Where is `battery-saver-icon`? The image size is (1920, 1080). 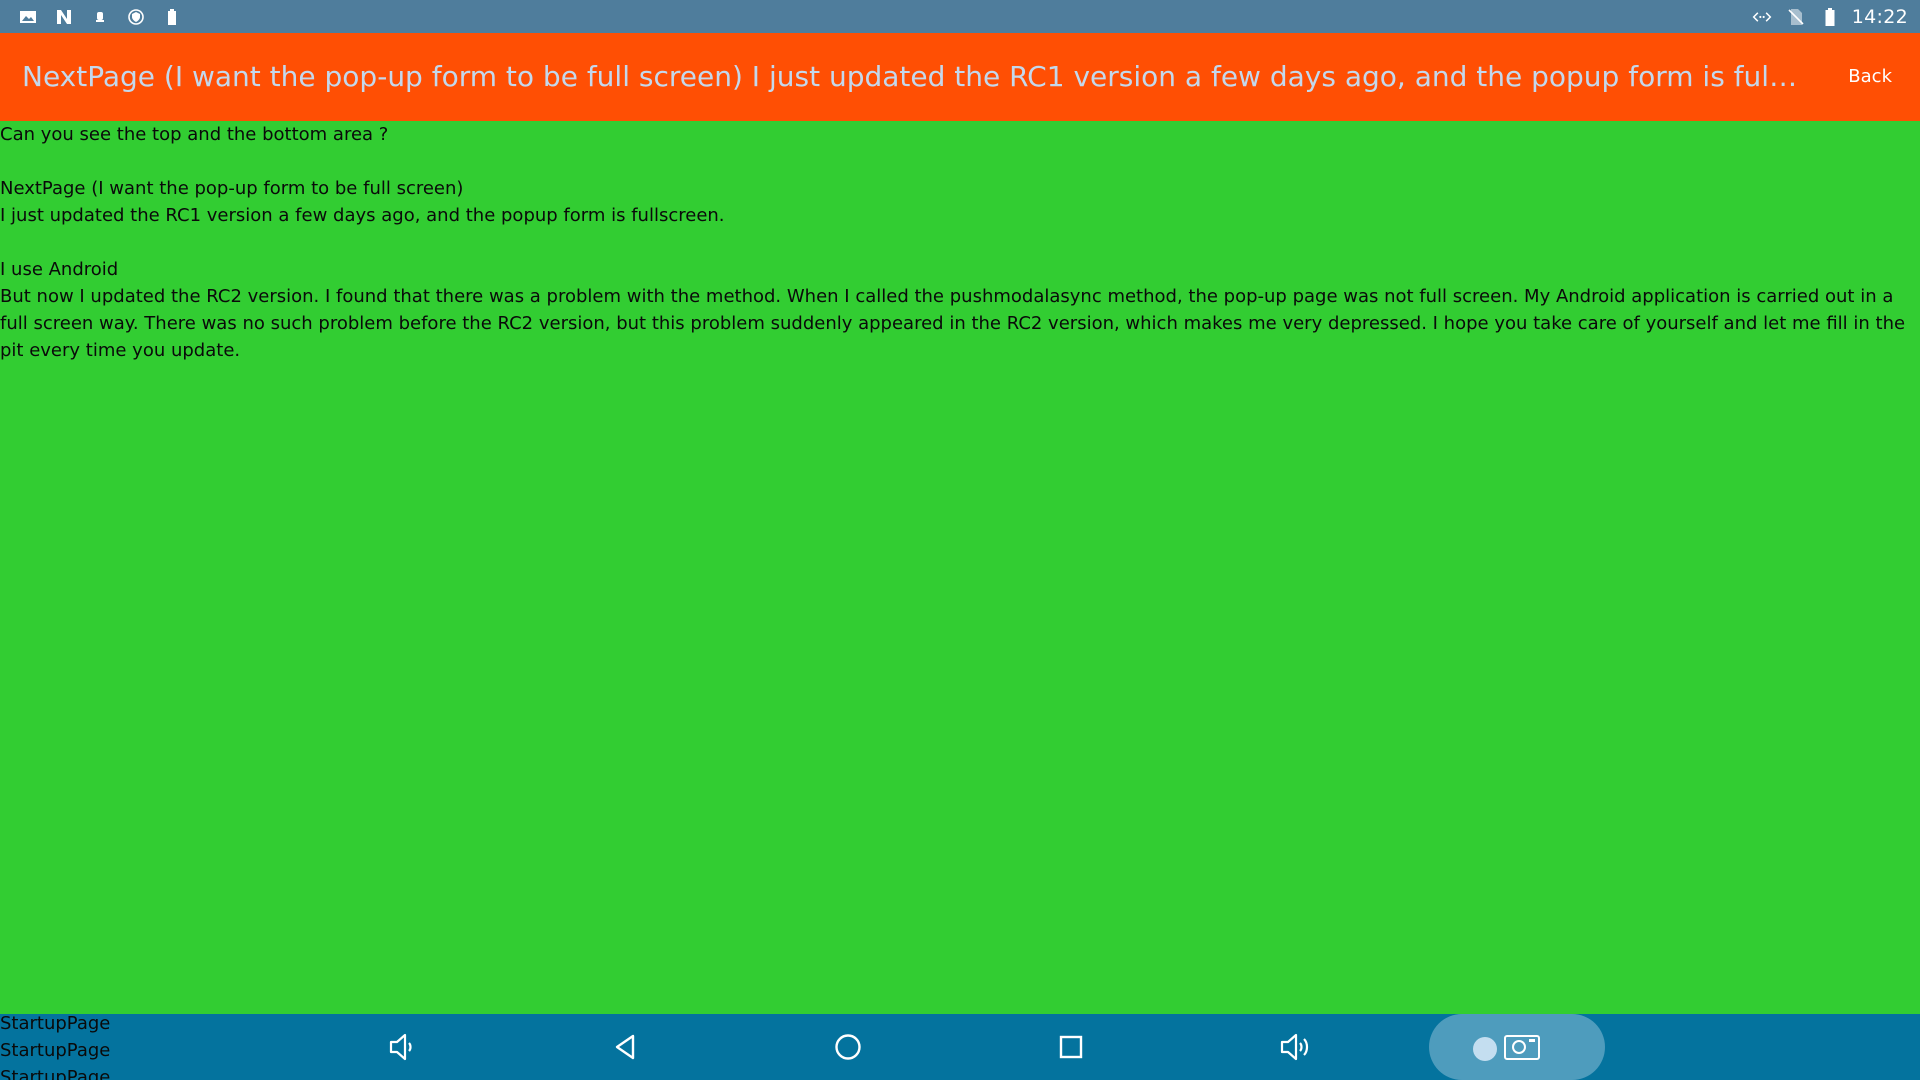
battery-saver-icon is located at coordinates (172, 17).